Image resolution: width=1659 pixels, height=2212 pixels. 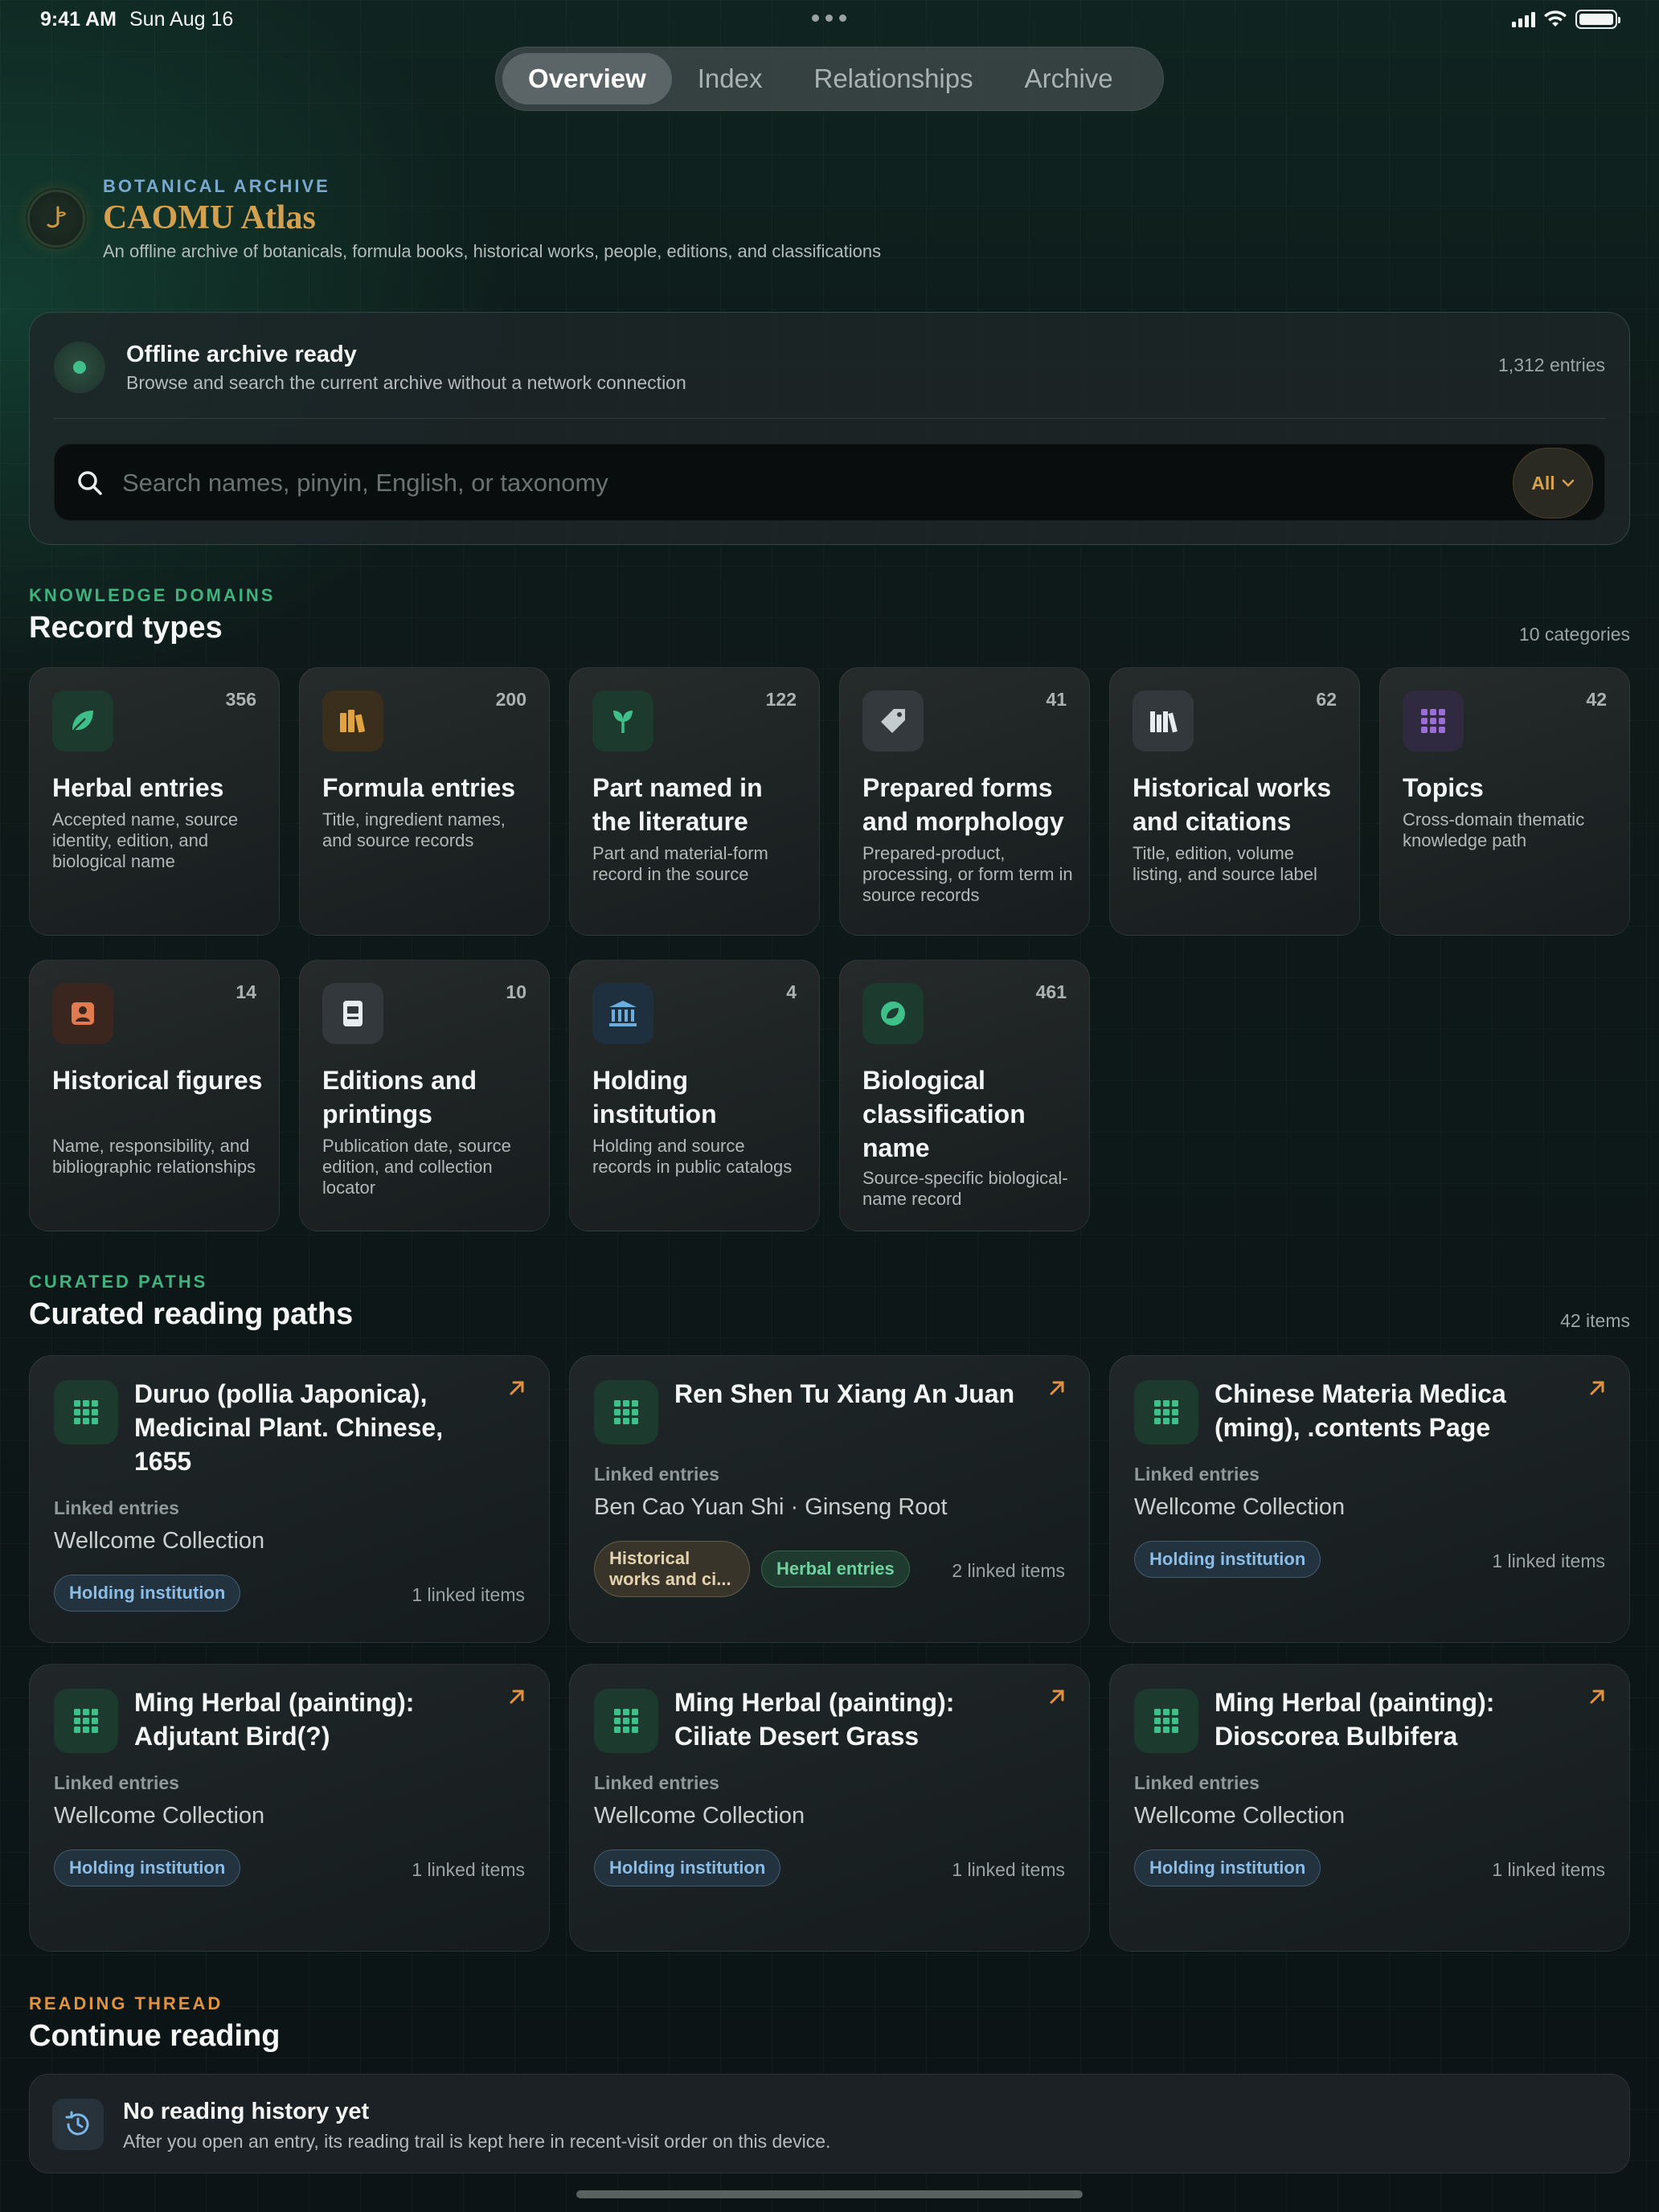 I want to click on history-clock-icon, so click(x=78, y=2124).